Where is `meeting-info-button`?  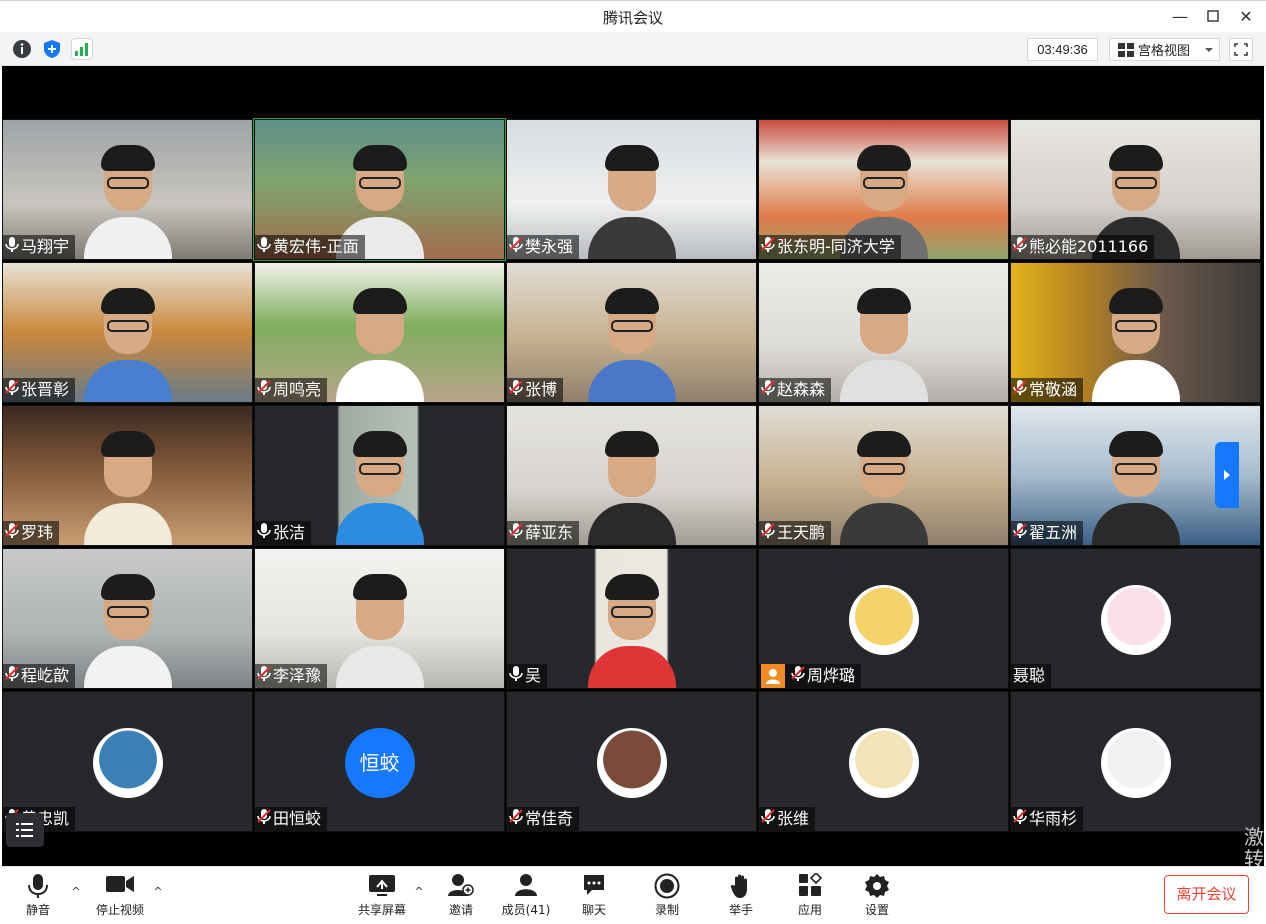 meeting-info-button is located at coordinates (22, 49).